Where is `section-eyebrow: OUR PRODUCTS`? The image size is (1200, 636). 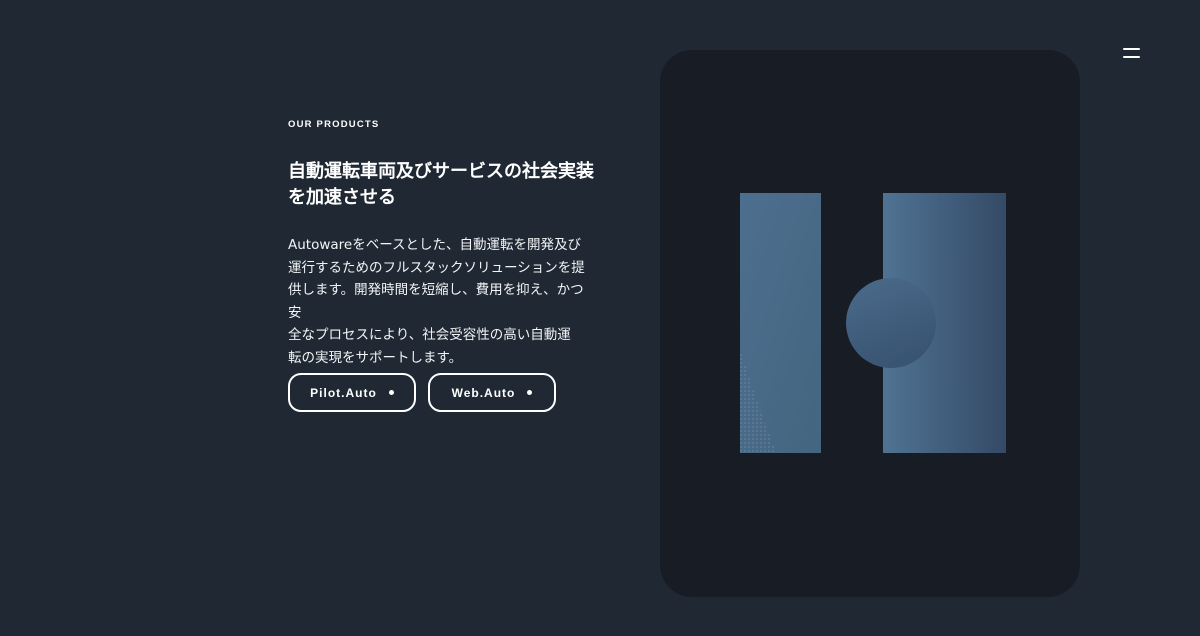 section-eyebrow: OUR PRODUCTS is located at coordinates (334, 124).